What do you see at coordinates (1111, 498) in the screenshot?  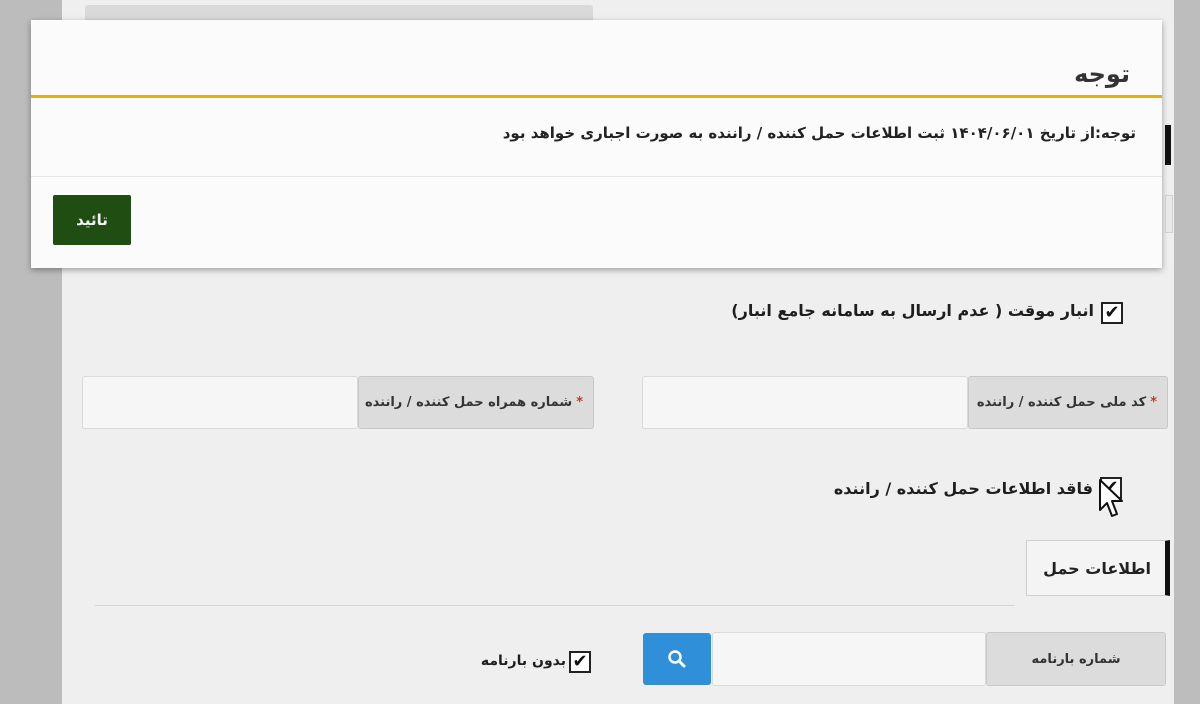 I see `mouse-cursor-icon` at bounding box center [1111, 498].